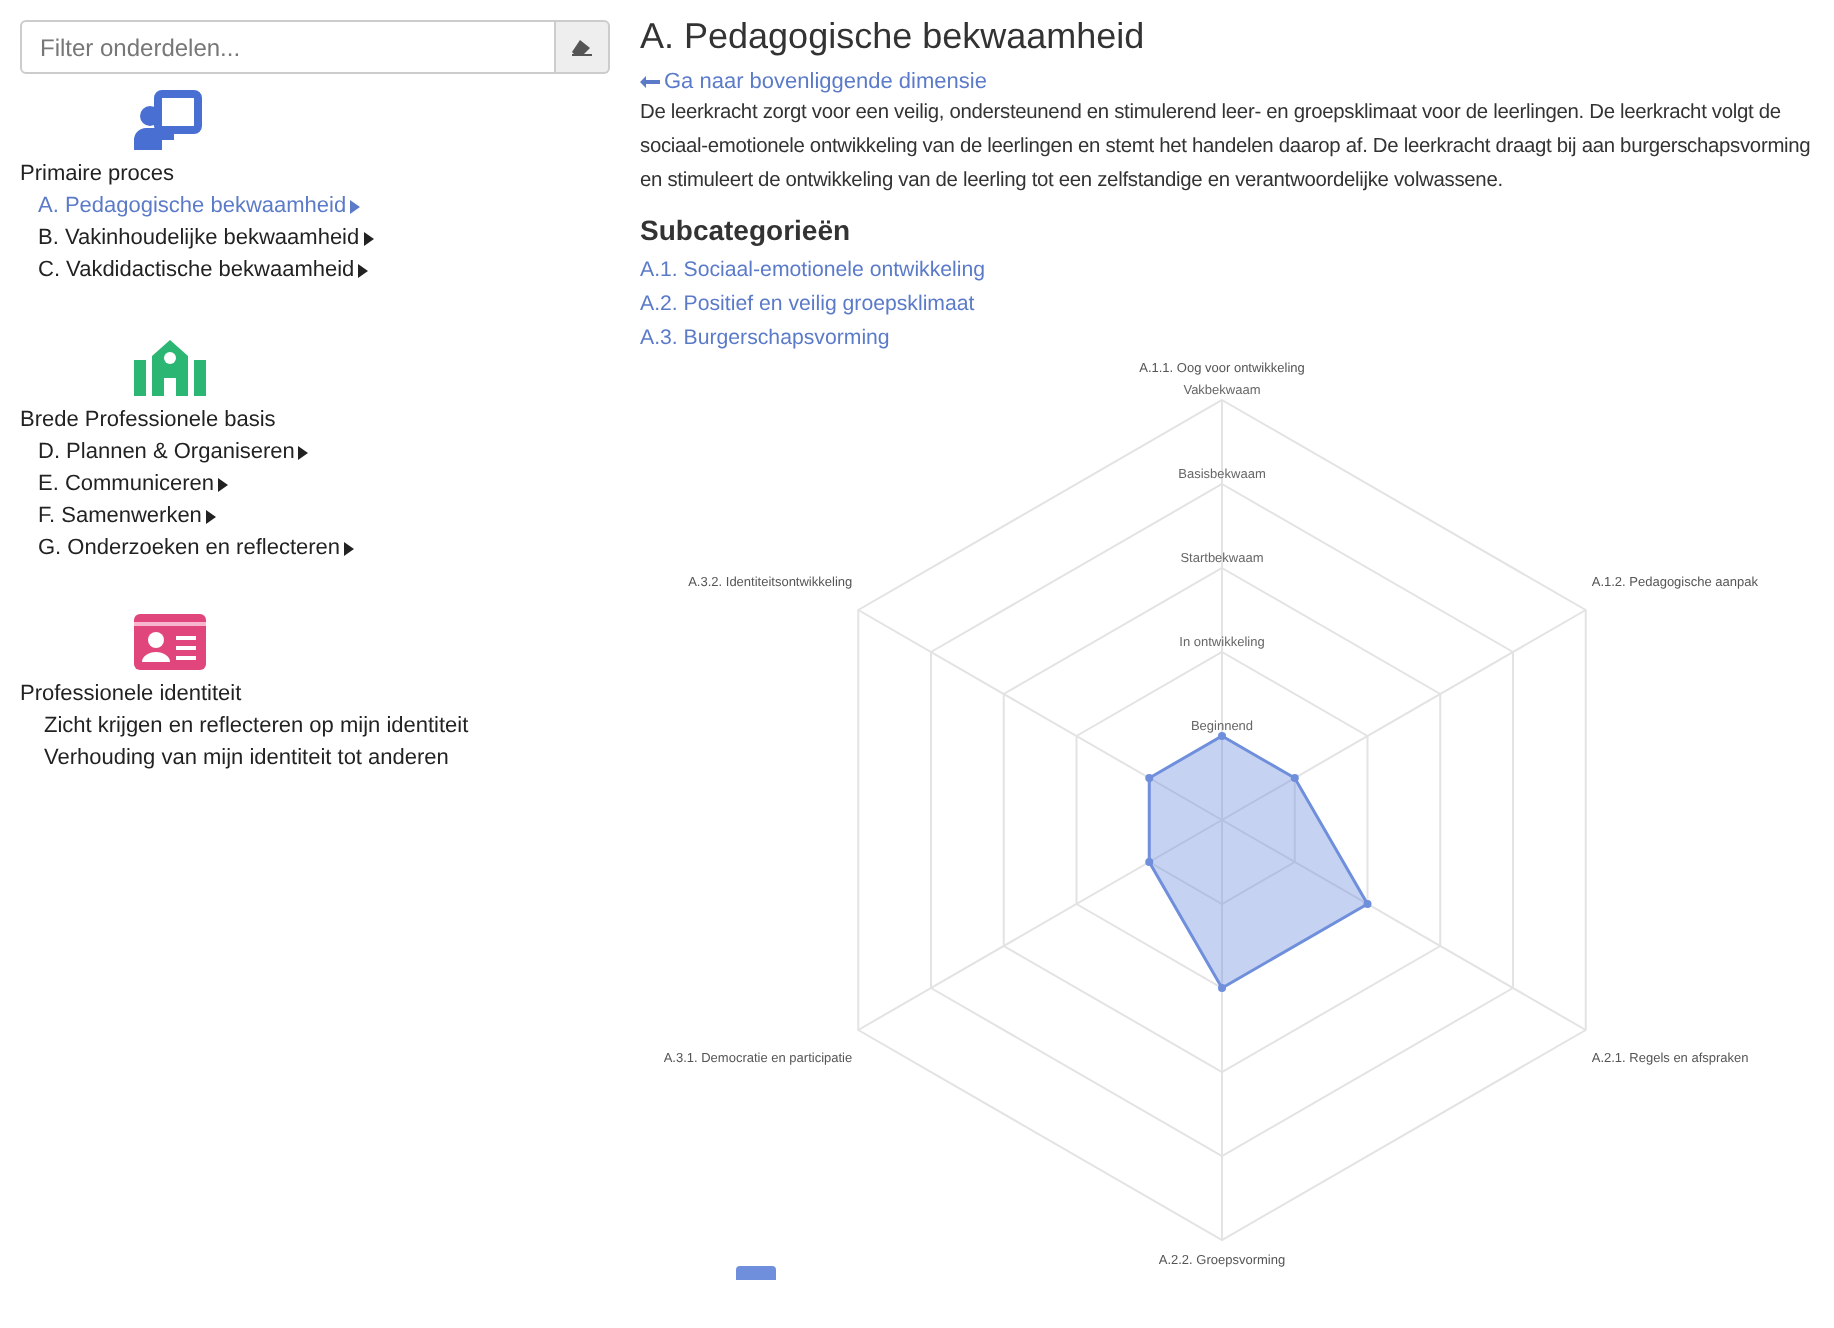  I want to click on page-title: A. Pedagogische bekwaamheid, so click(892, 37).